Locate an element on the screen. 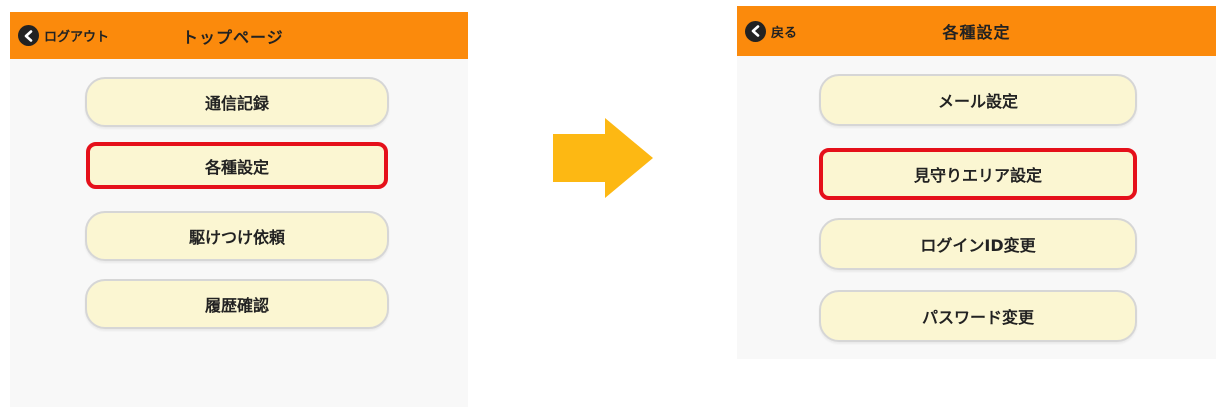  app-header: ログアウト トップページ is located at coordinates (239, 35).